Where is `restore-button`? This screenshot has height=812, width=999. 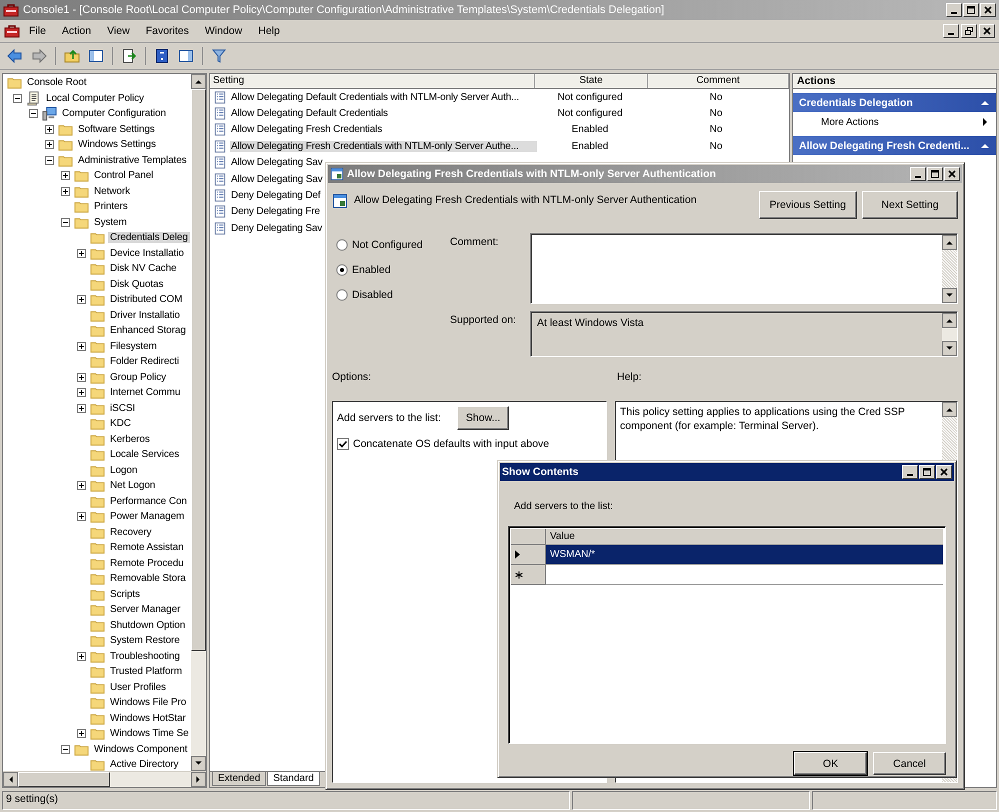 restore-button is located at coordinates (969, 31).